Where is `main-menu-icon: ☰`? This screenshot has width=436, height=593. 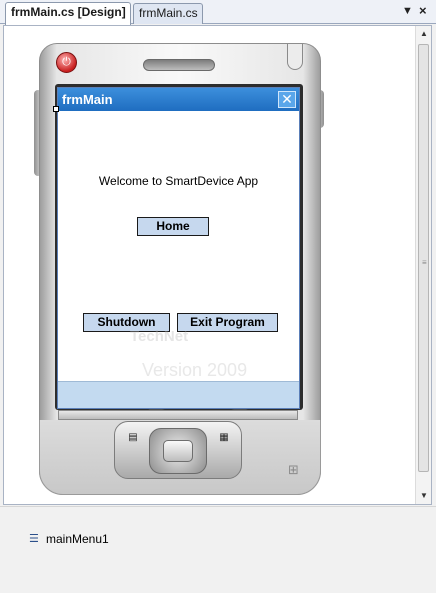 main-menu-icon: ☰ is located at coordinates (34, 538).